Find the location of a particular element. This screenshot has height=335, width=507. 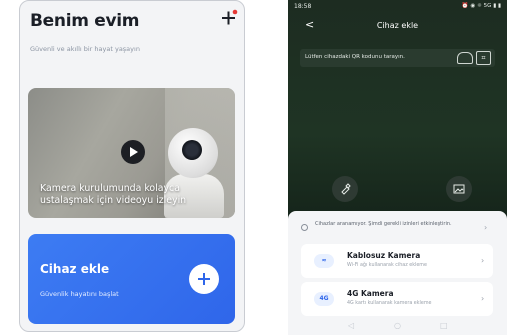

play-icon is located at coordinates (133, 152).